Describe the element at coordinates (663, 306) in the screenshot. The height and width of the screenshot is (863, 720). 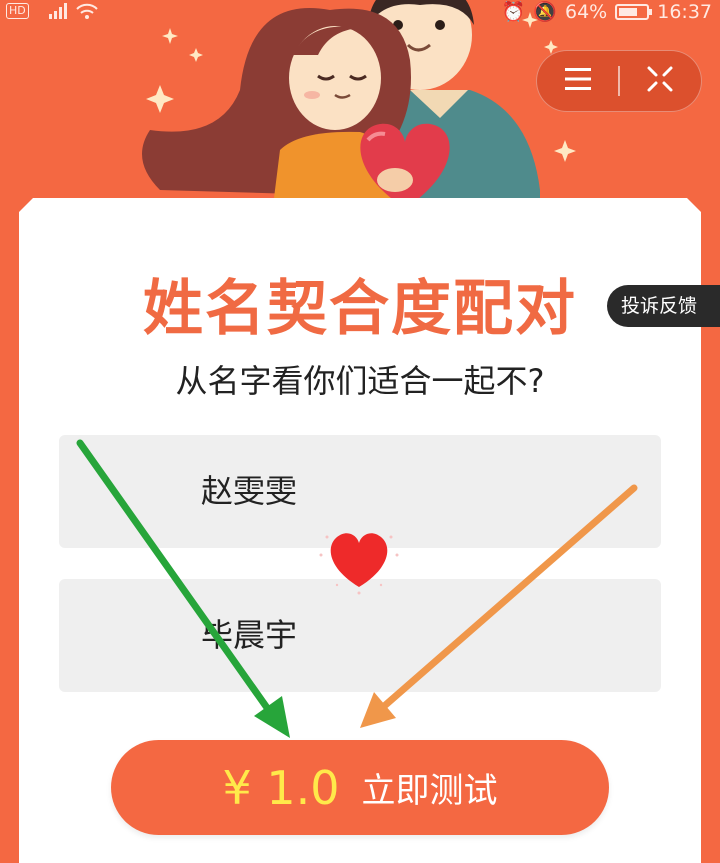
I see `complaint-button: 投诉反馈` at that location.